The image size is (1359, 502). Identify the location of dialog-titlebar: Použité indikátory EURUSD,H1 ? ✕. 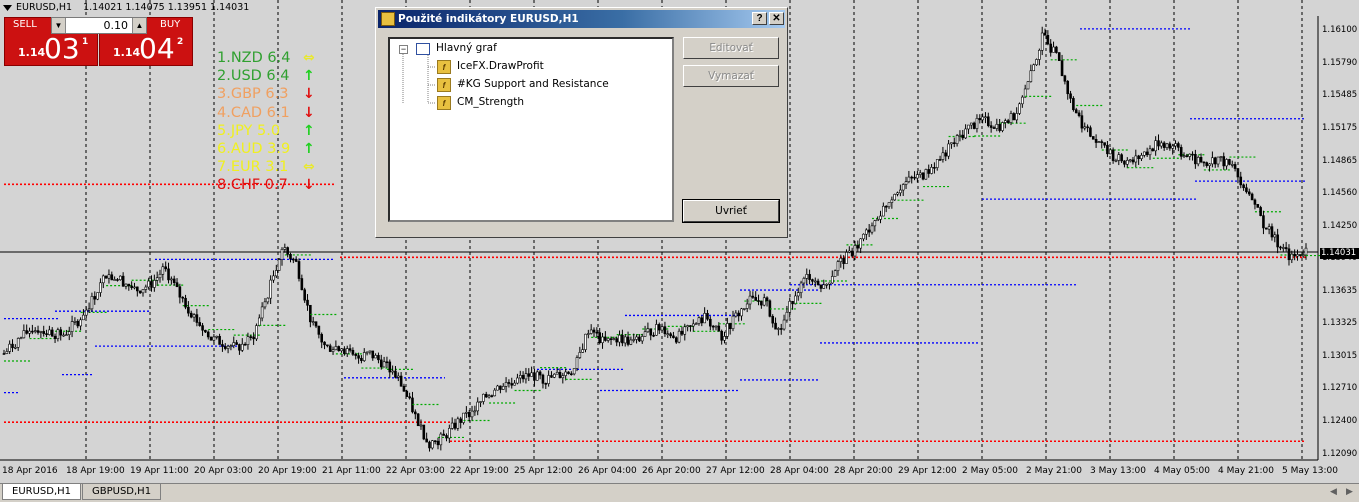
(581, 19).